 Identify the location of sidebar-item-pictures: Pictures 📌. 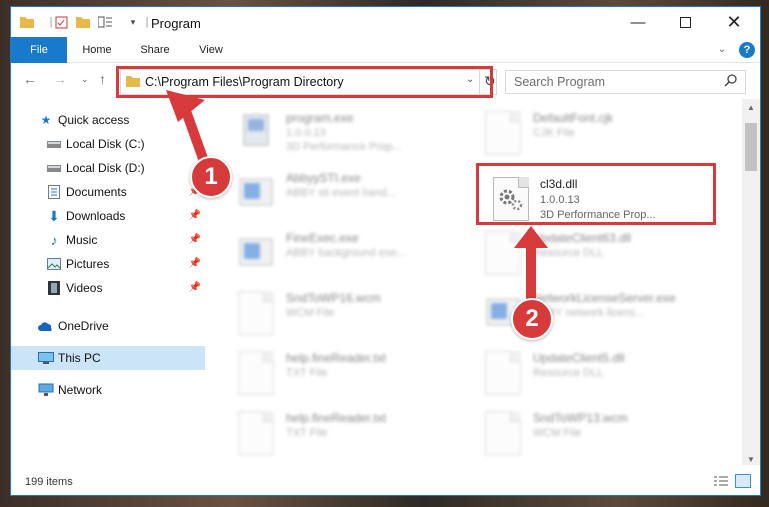
(108, 264).